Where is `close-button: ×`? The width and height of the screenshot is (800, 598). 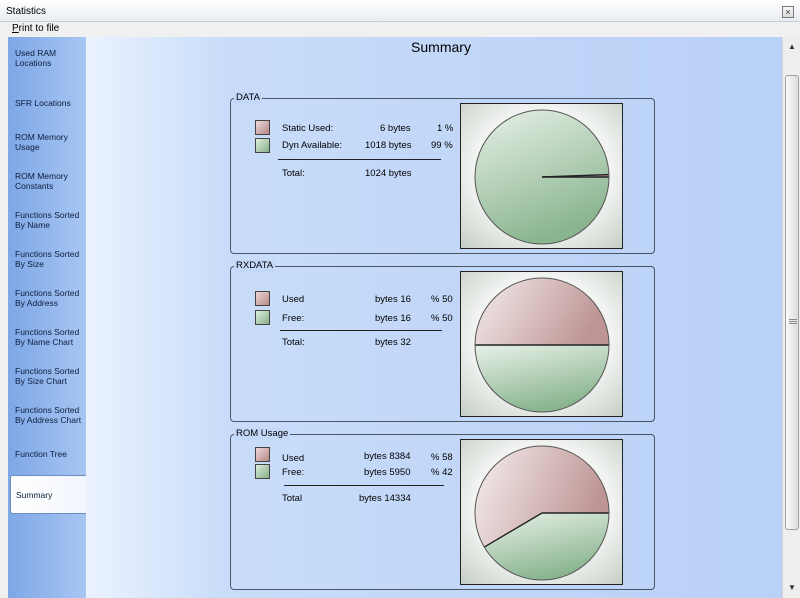
close-button: × is located at coordinates (788, 12).